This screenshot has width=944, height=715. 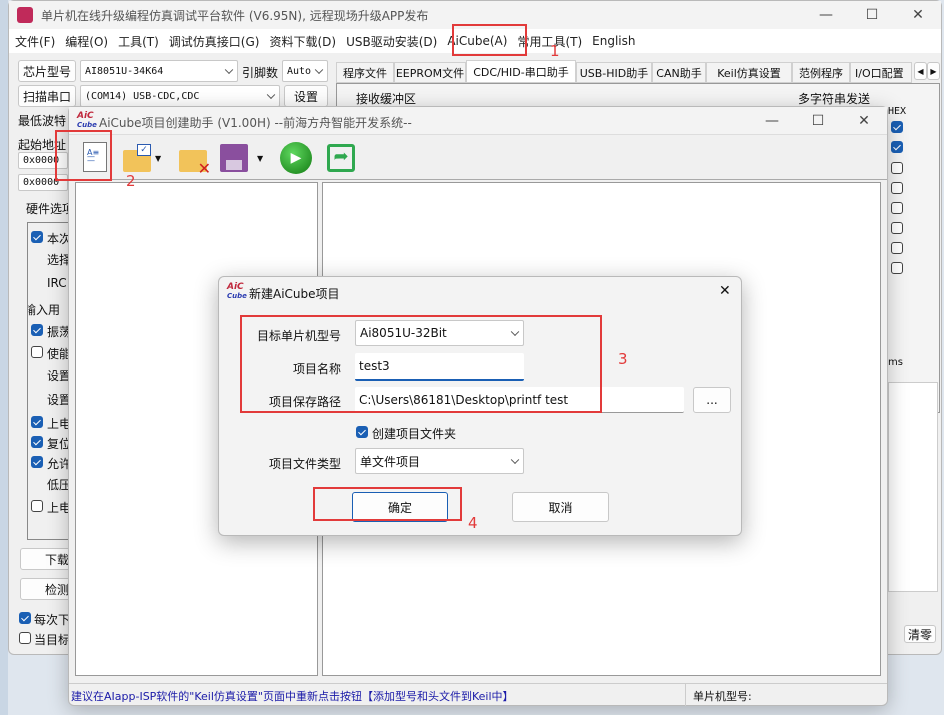 I want to click on aicube-logo-icon: AiC Cube, so click(x=87, y=120).